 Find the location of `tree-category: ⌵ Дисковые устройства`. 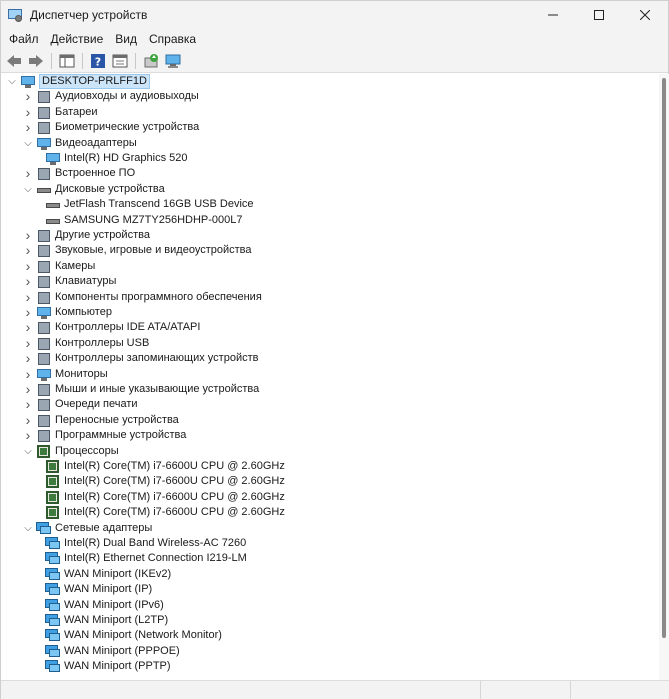

tree-category: ⌵ Дисковые устройства is located at coordinates (93, 189).